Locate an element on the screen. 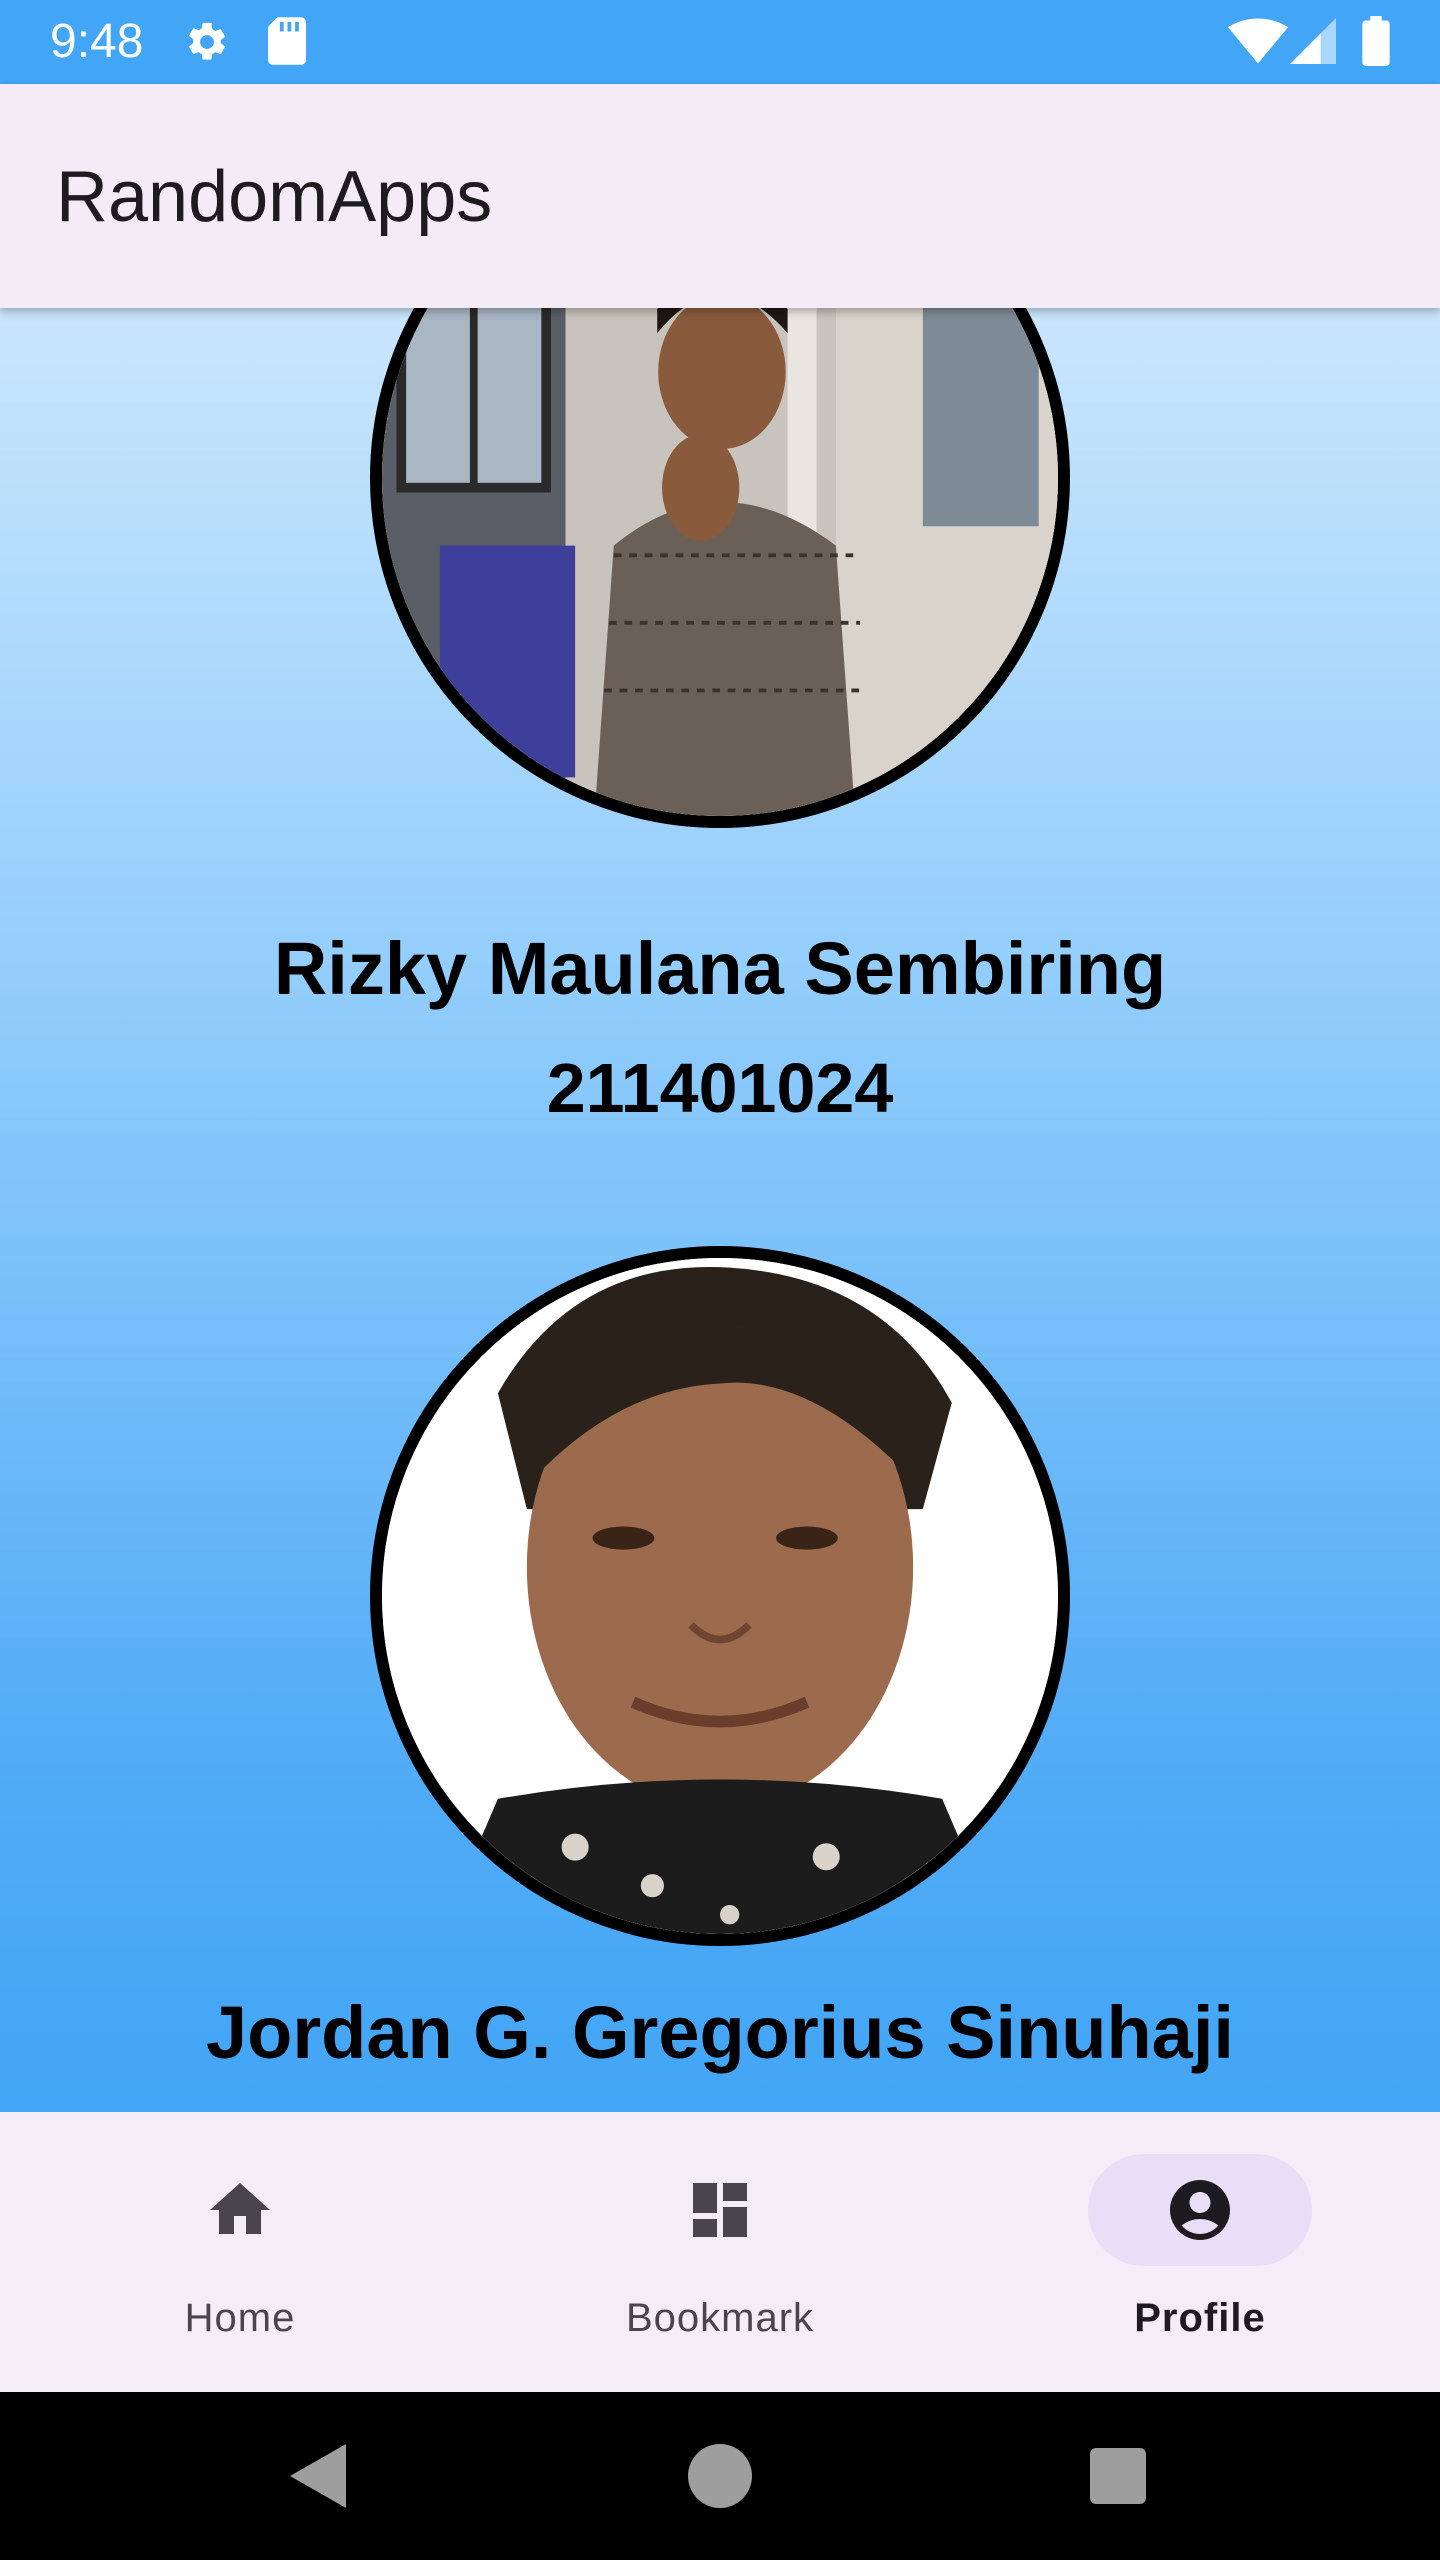 The height and width of the screenshot is (2560, 1440). nav-item-bookmark: Bookmark is located at coordinates (720, 2252).